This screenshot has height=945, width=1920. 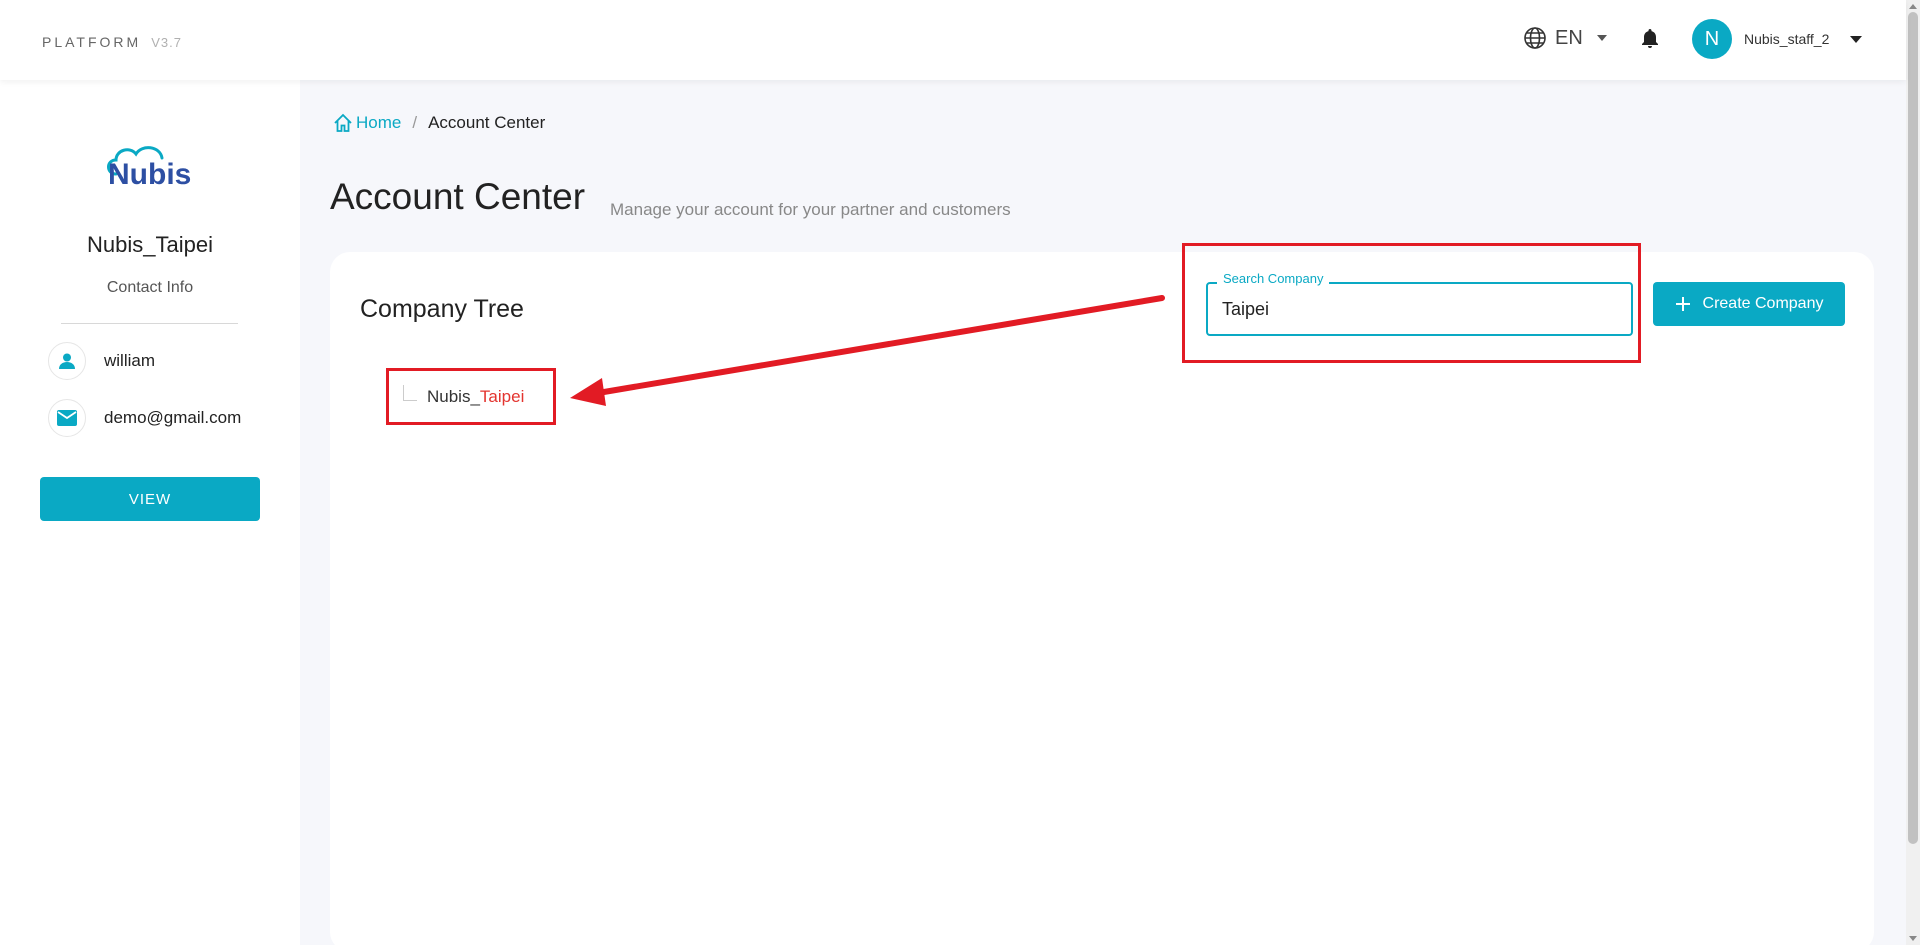 I want to click on language-selector: EN, so click(x=1565, y=38).